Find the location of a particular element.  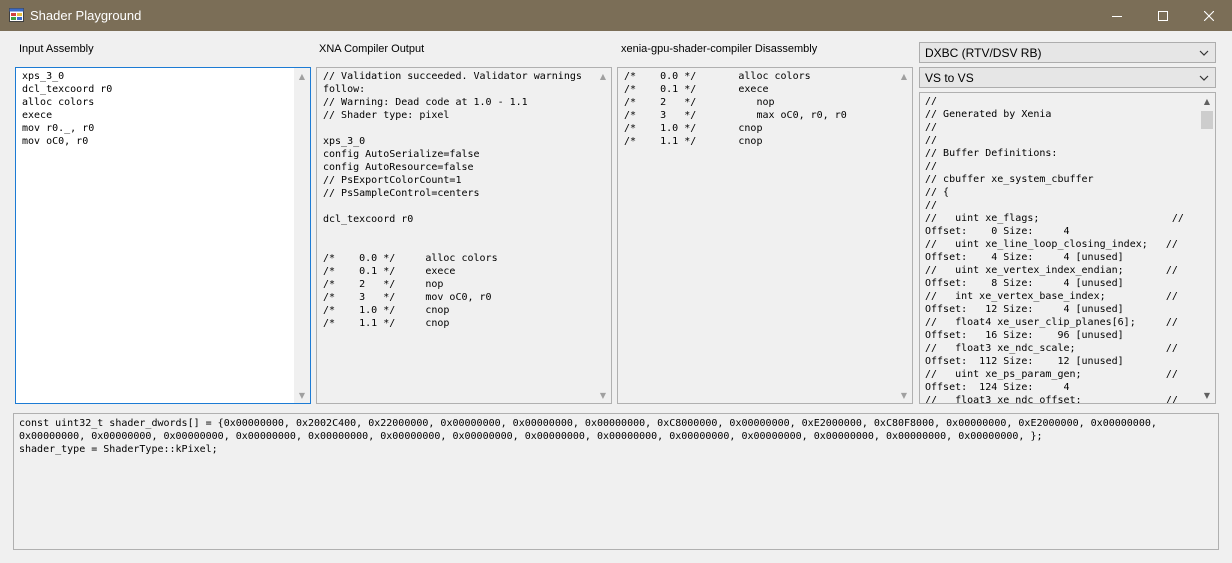

translation-mode-select: DXBC (RTV/DSV RB) is located at coordinates (1067, 52).